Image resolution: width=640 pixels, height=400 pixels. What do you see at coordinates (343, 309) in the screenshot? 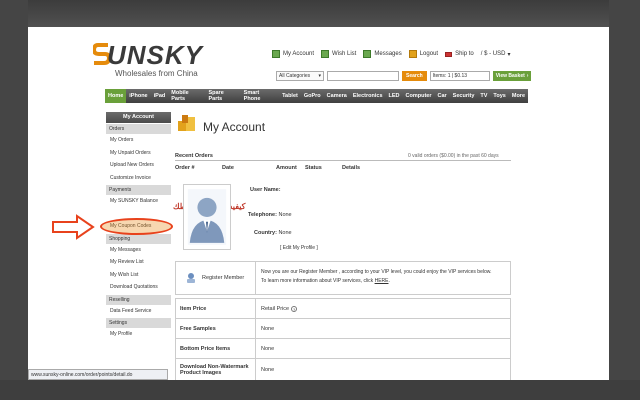
I see `table-row: Item Price Retail Price?` at bounding box center [343, 309].